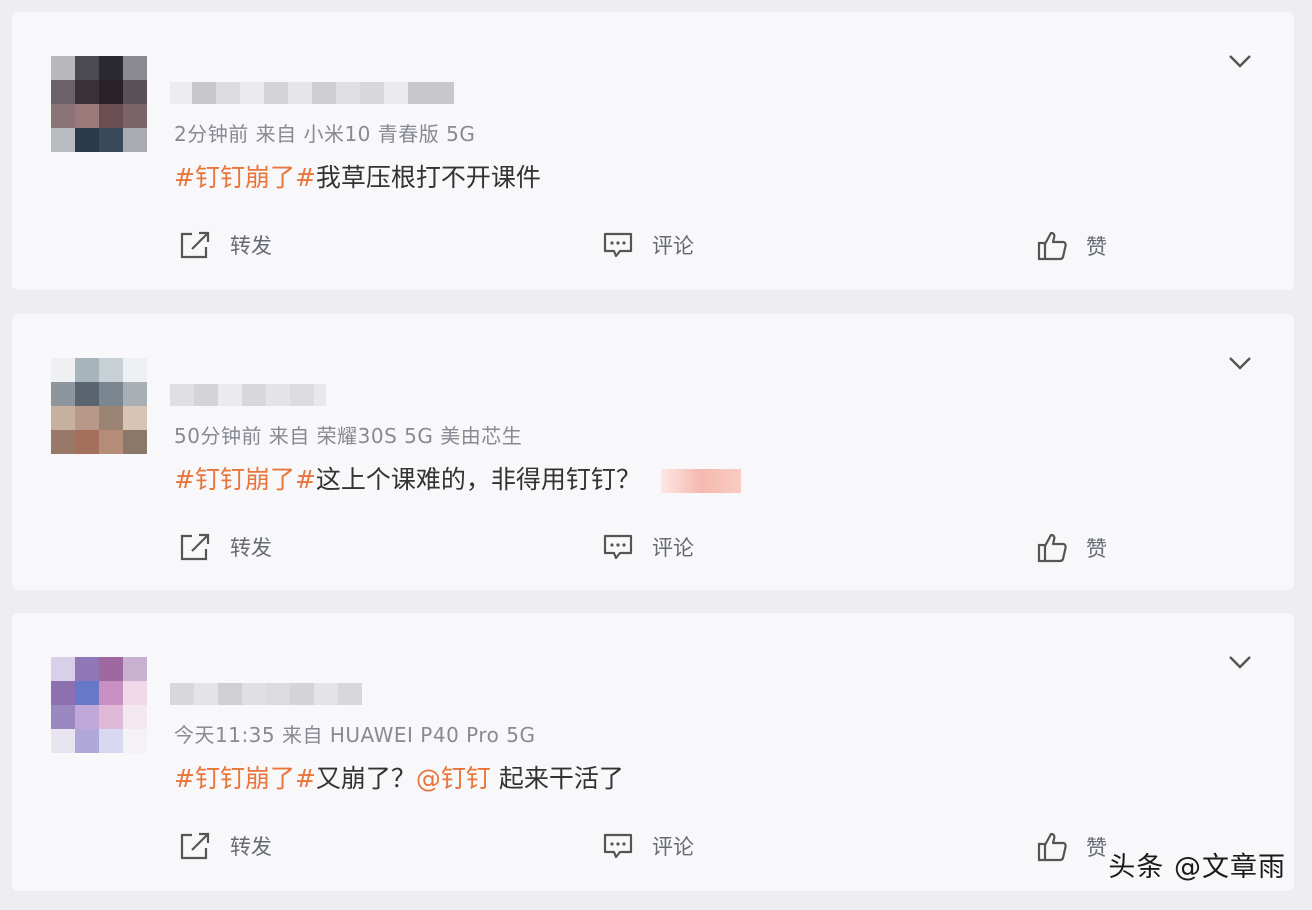 The width and height of the screenshot is (1312, 910). I want to click on post-meta: 今天11:35 来自 HUAWEI P40 Pro 5G, so click(355, 735).